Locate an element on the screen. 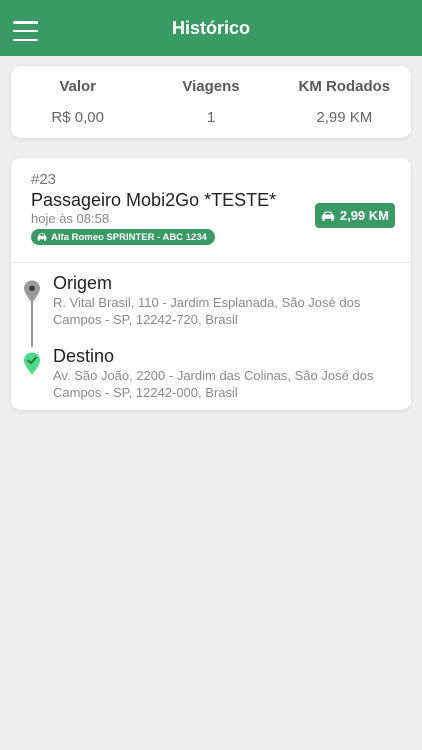  destination-pin-icon is located at coordinates (32, 363).